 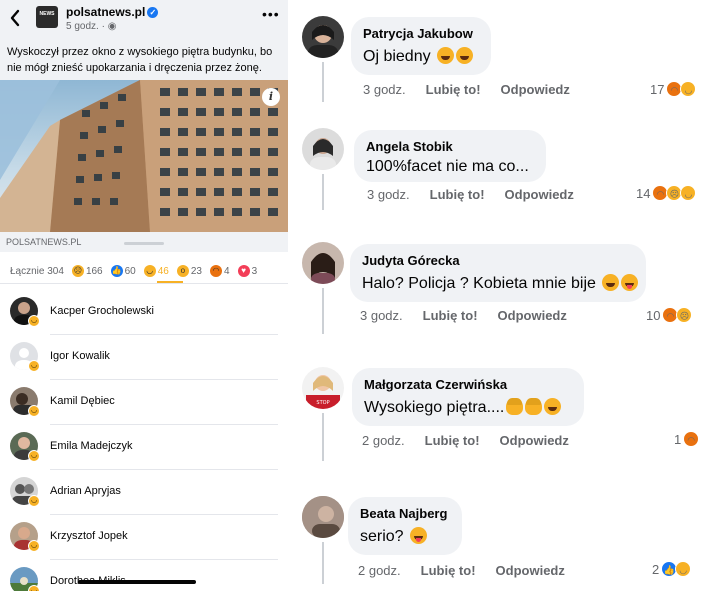 What do you see at coordinates (653, 315) in the screenshot?
I see `reaction-count: 10` at bounding box center [653, 315].